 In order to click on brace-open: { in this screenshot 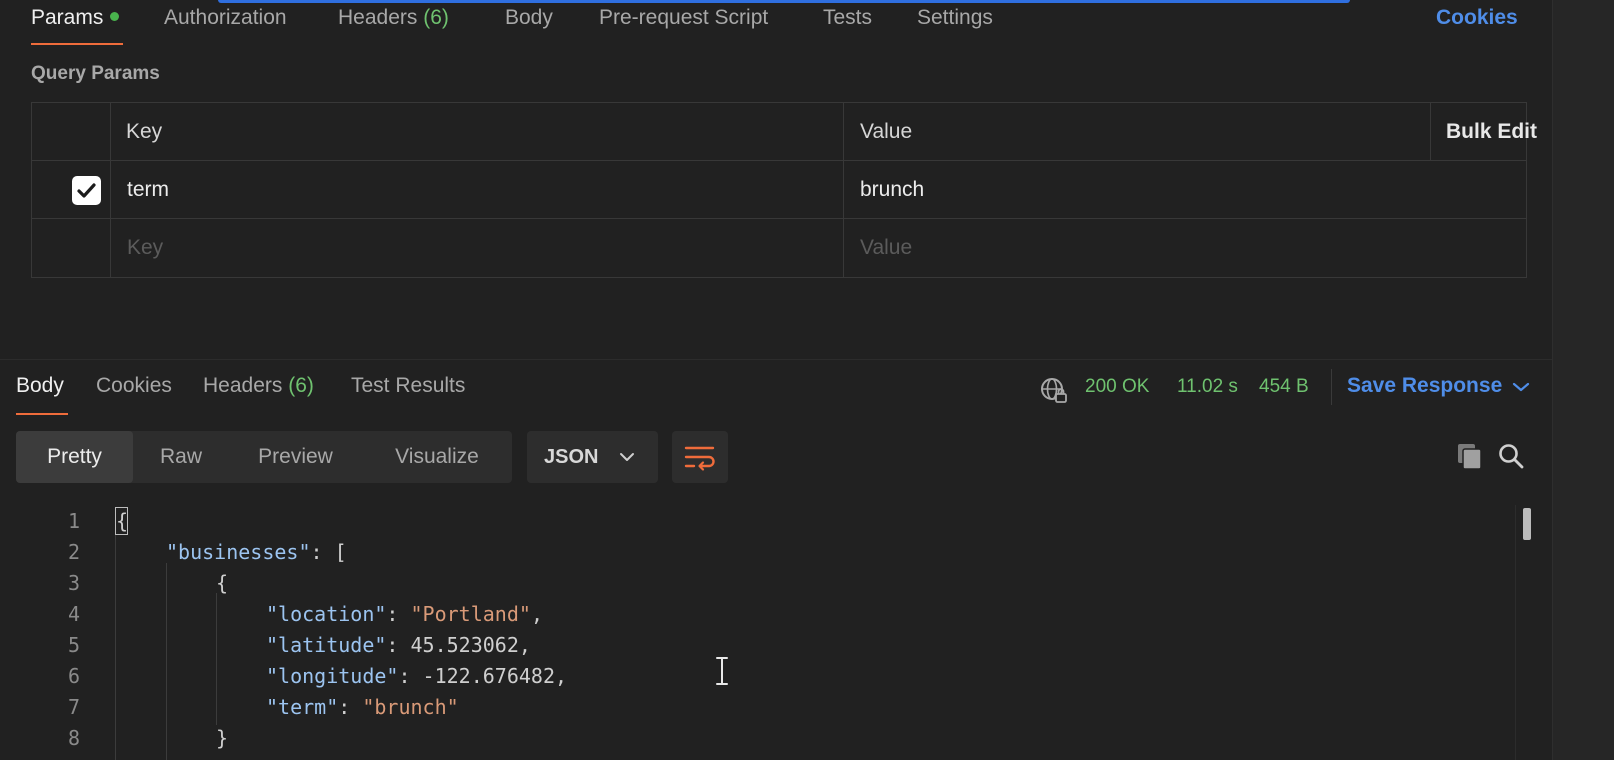, I will do `click(222, 583)`.